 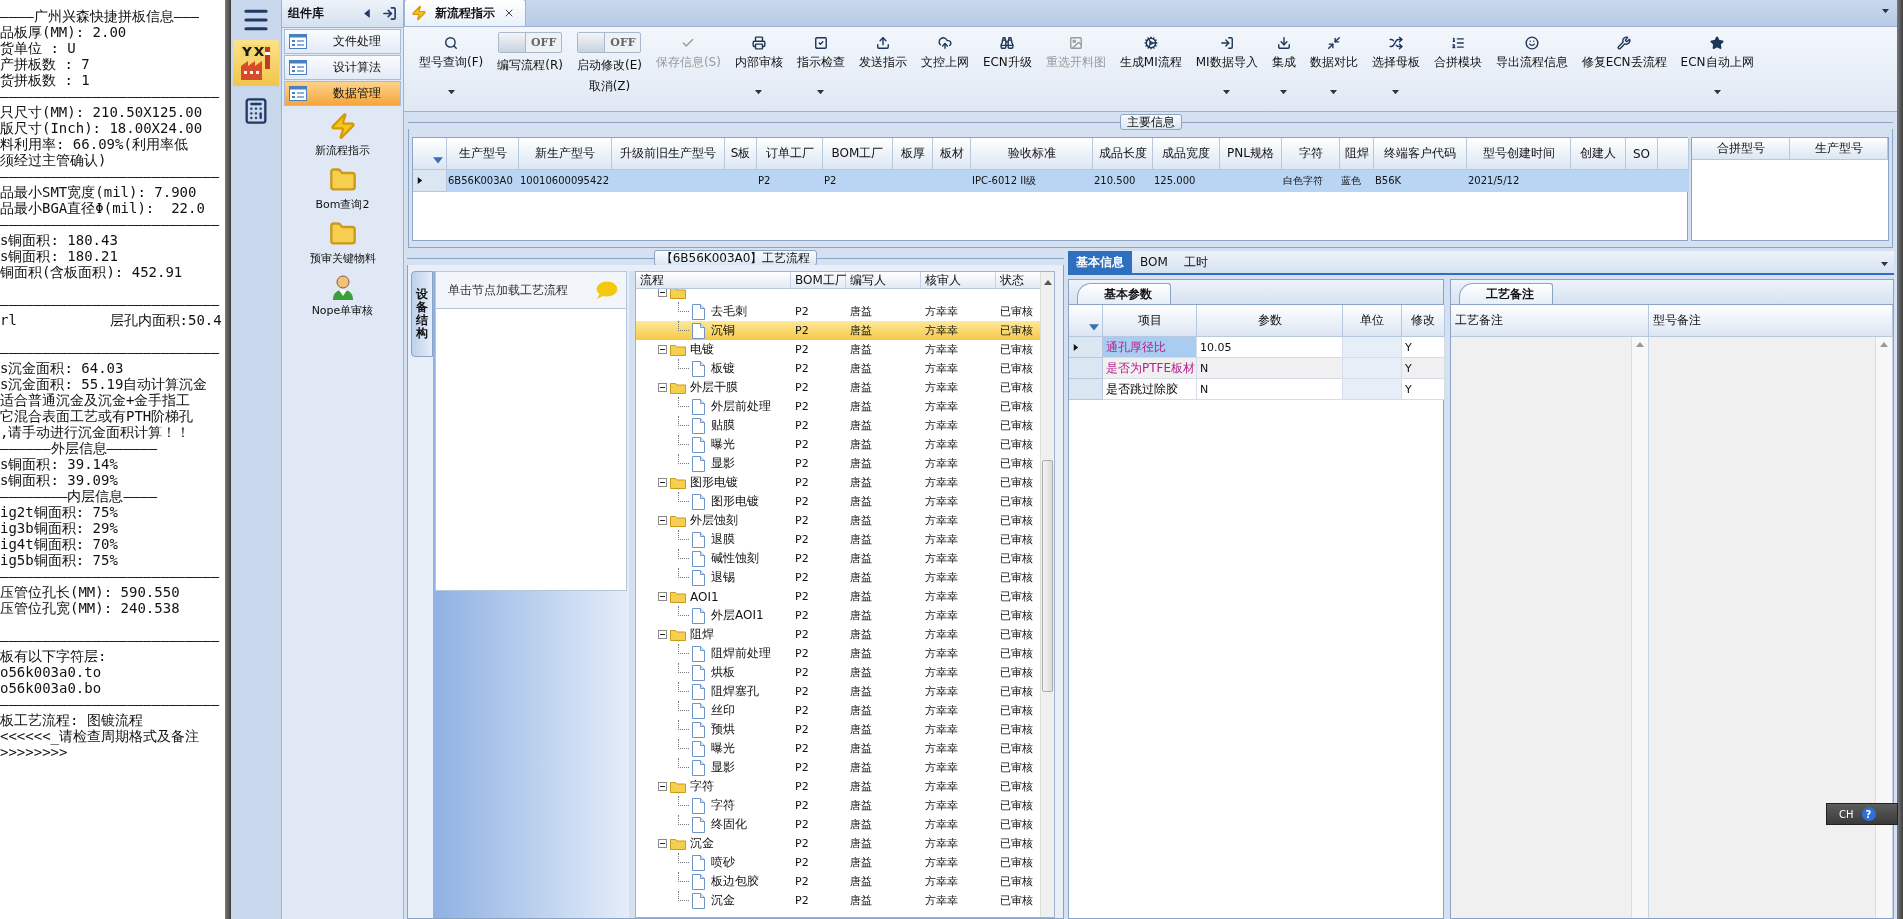 What do you see at coordinates (342, 67) in the screenshot?
I see `category-item: 设计算法` at bounding box center [342, 67].